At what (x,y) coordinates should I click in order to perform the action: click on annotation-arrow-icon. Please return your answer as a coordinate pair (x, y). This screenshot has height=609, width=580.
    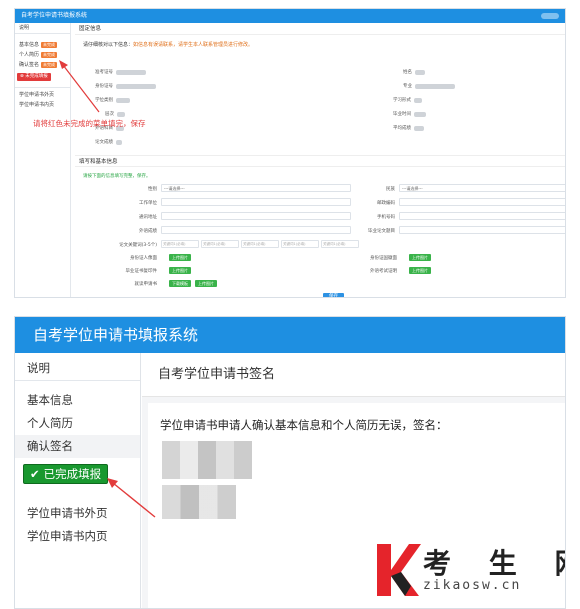
    Looking at the image, I should click on (79, 86).